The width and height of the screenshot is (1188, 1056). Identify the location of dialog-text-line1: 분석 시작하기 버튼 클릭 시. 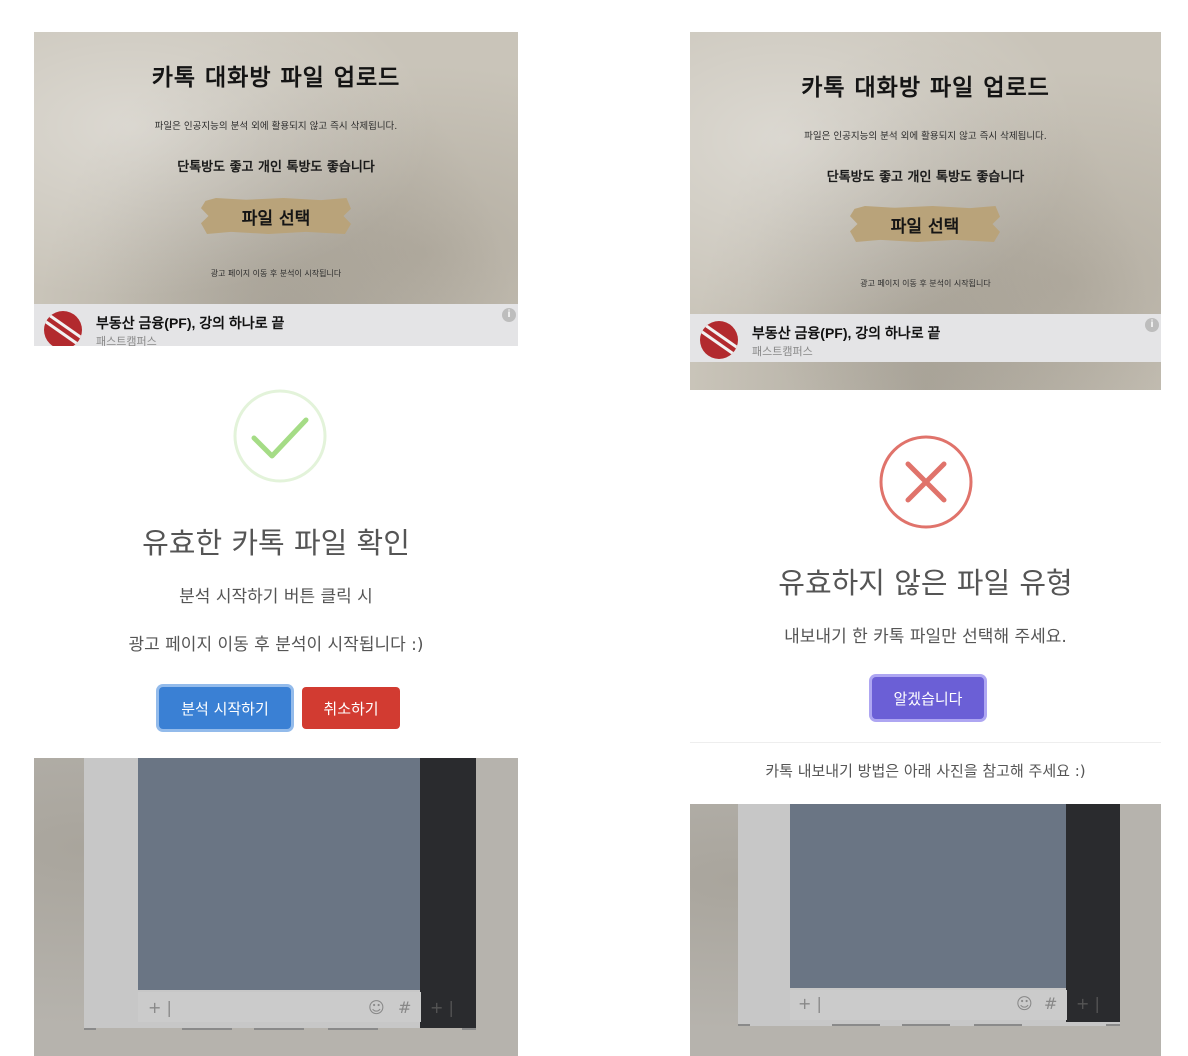
(276, 597).